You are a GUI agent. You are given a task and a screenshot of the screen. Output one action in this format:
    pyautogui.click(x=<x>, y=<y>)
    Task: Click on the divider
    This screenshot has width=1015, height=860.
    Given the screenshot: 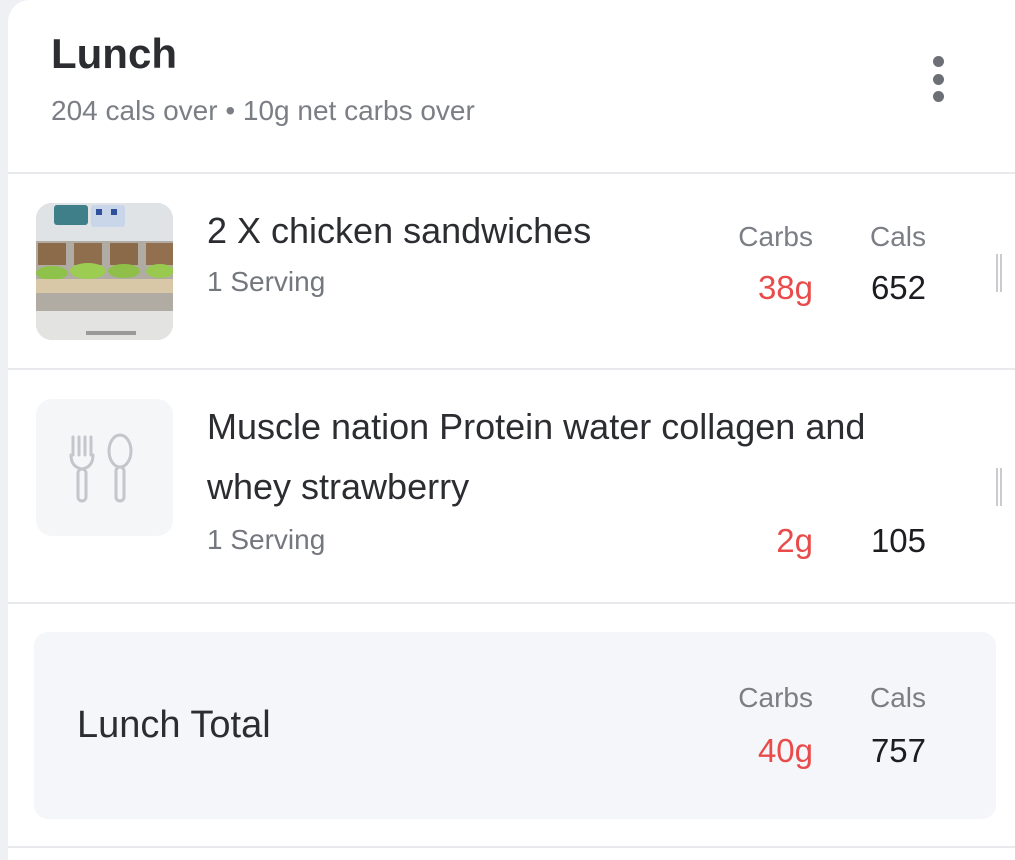 What is the action you would take?
    pyautogui.click(x=511, y=847)
    